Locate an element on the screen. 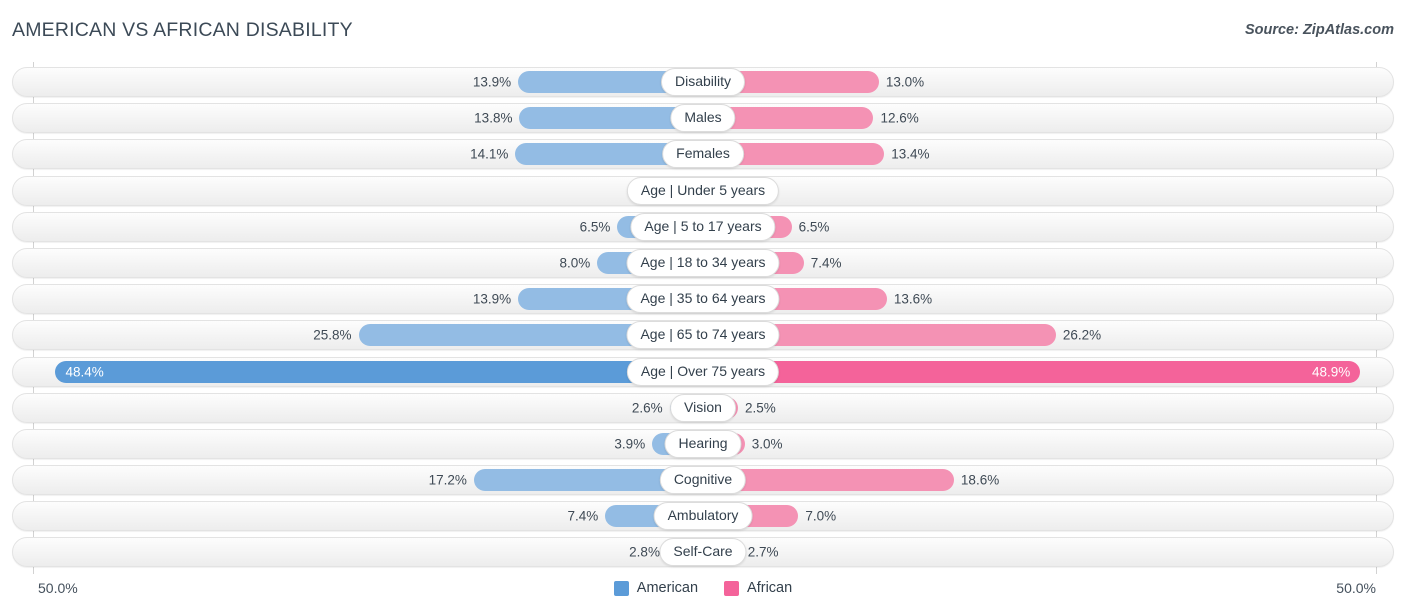 This screenshot has height=612, width=1406. category-label: Cognitive is located at coordinates (703, 480).